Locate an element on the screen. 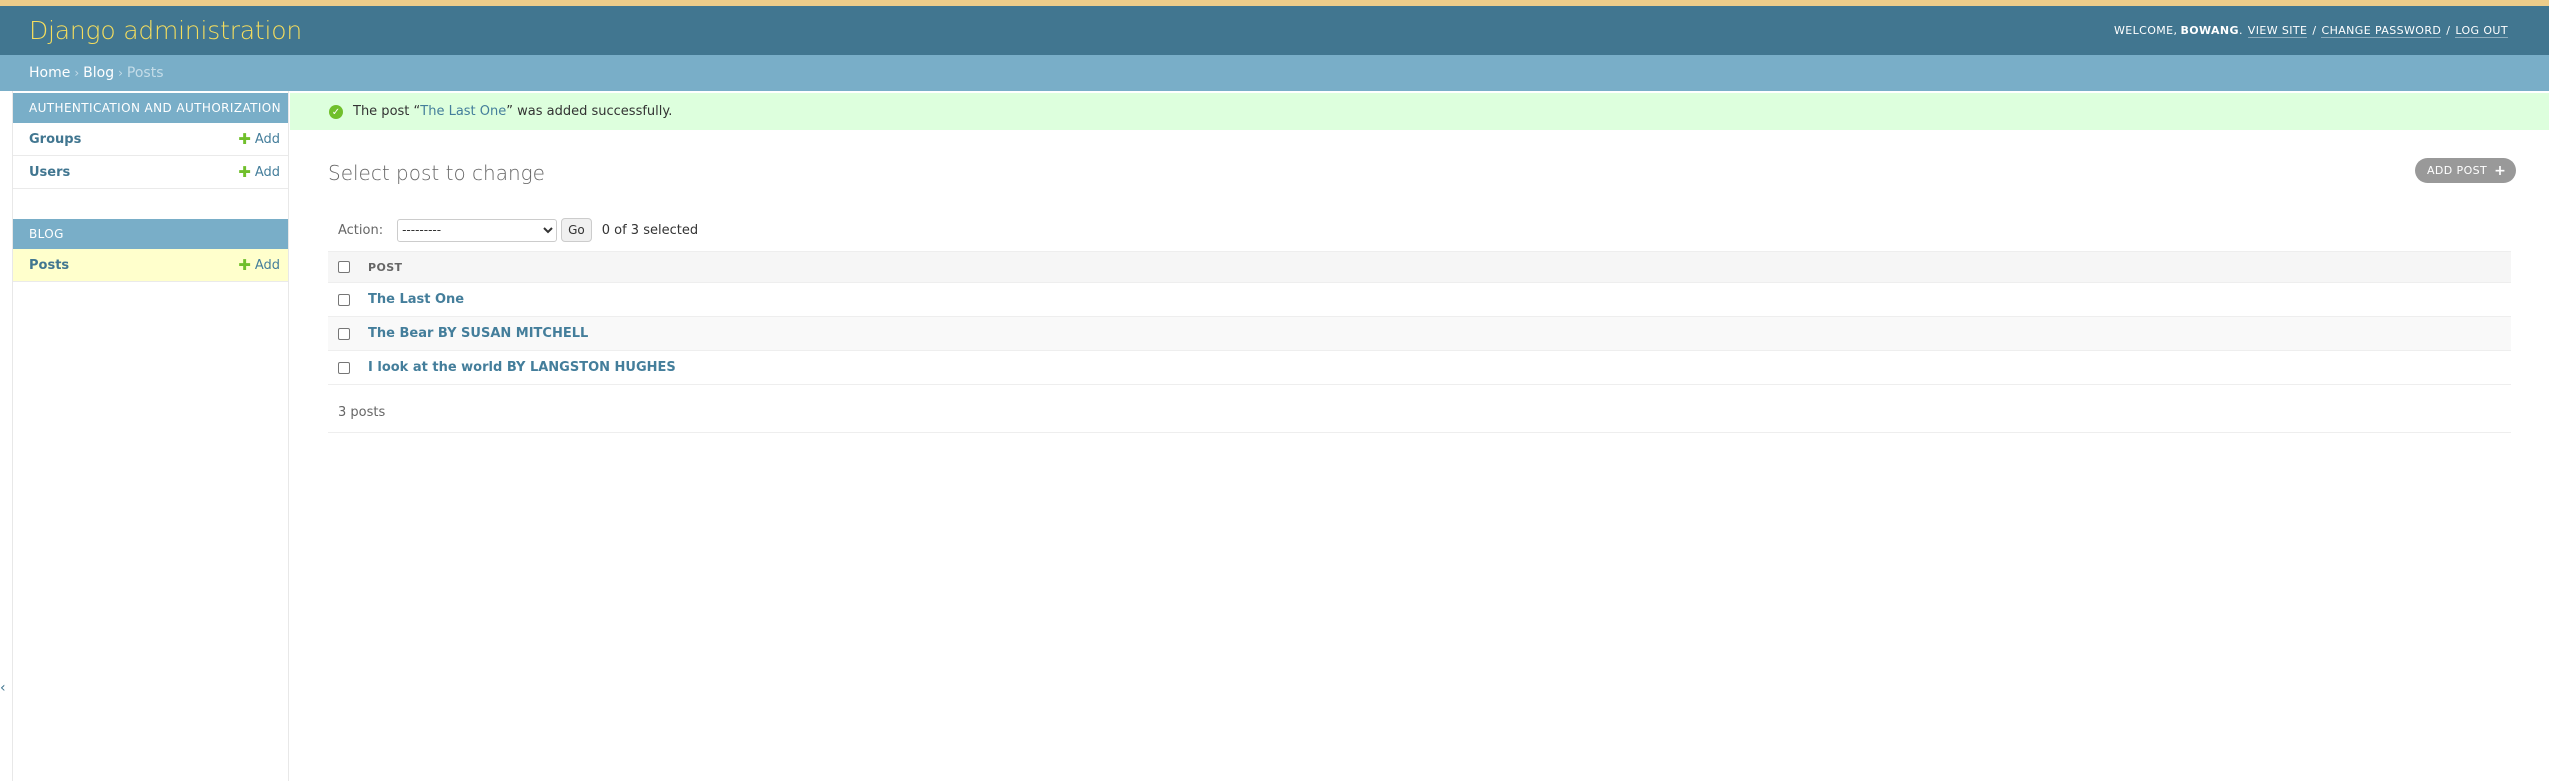  module-caption-auth: Authentication and Authorization is located at coordinates (150, 108).